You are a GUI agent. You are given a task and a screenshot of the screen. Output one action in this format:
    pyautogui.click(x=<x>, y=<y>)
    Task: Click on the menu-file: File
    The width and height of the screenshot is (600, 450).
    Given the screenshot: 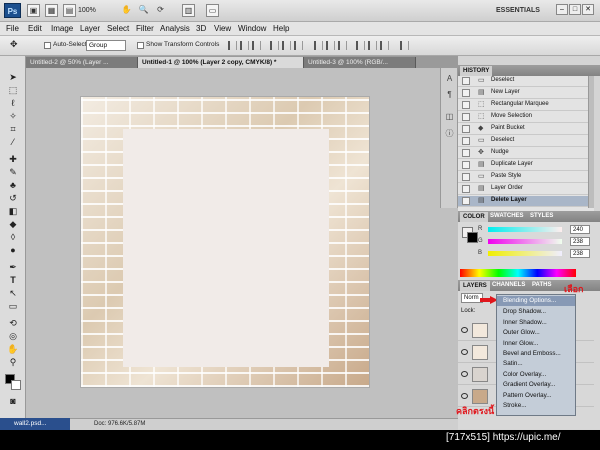 What is the action you would take?
    pyautogui.click(x=12, y=28)
    